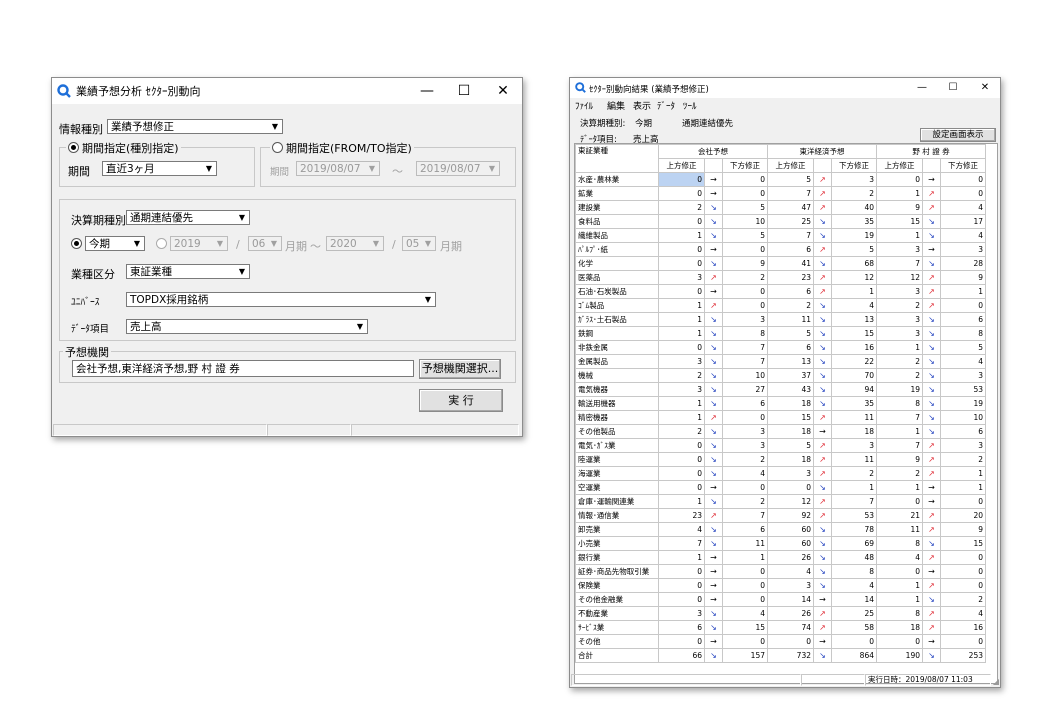  I want to click on settle-type-select: 通期連結優先 ▼, so click(188, 217).